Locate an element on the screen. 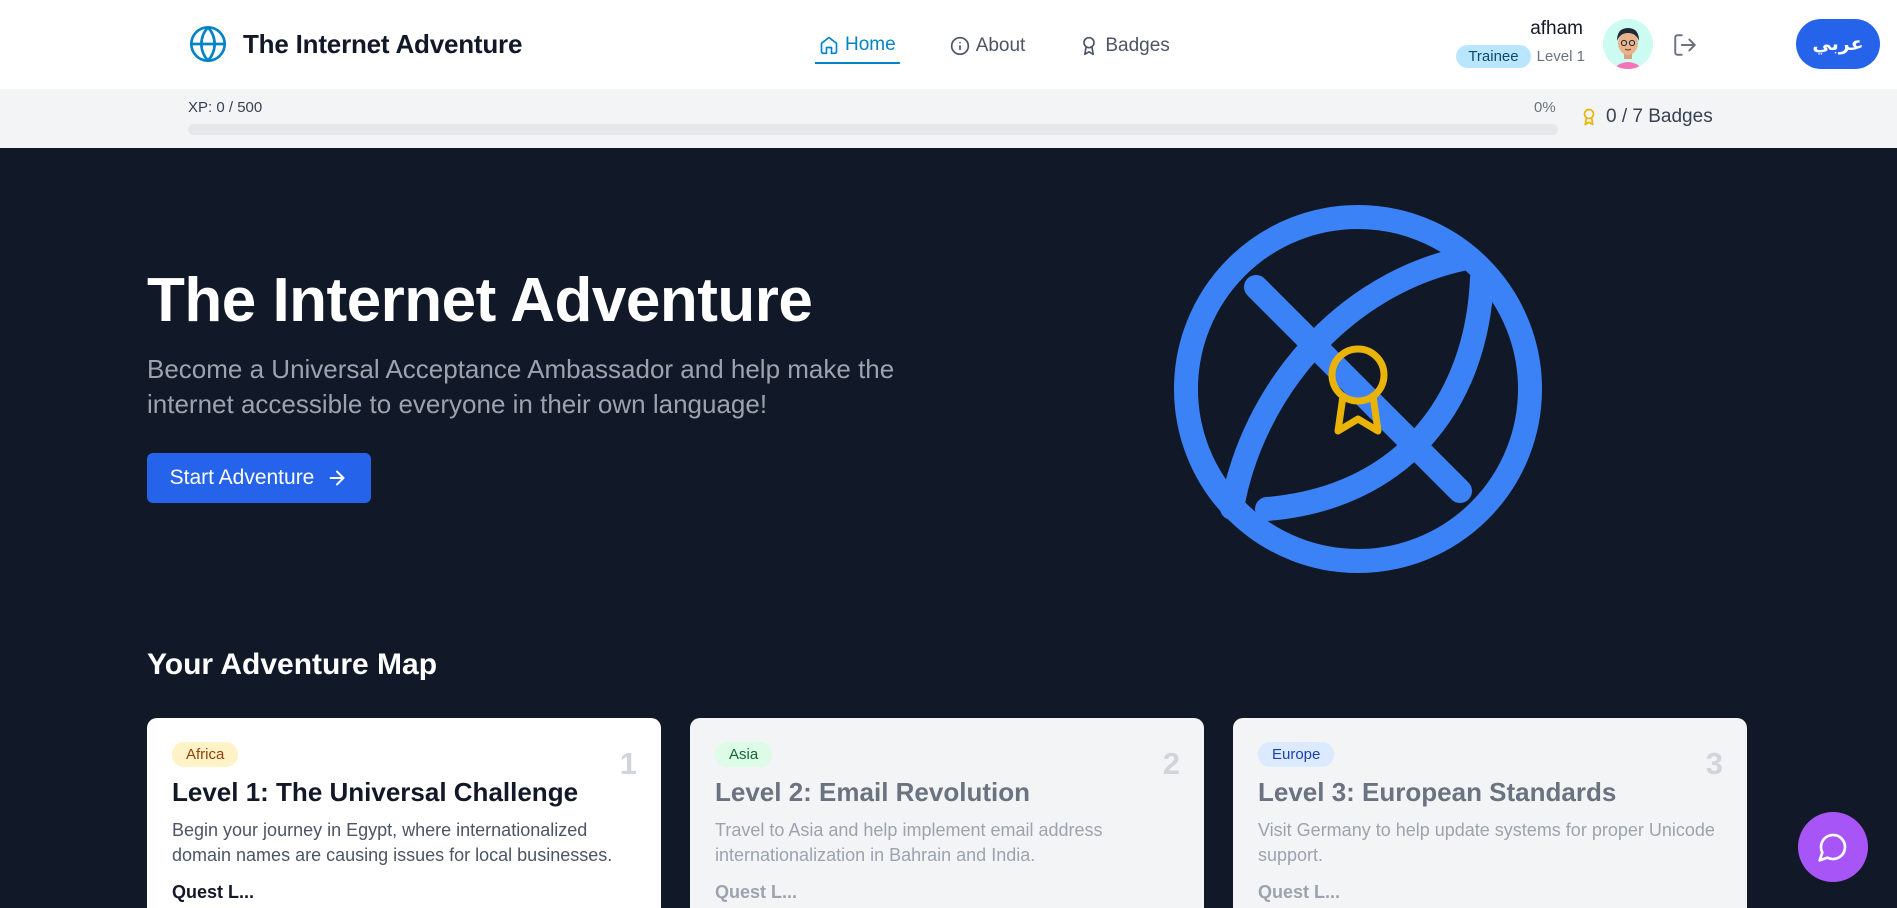 Image resolution: width=1897 pixels, height=908 pixels. user-level: Level 1 is located at coordinates (1560, 56).